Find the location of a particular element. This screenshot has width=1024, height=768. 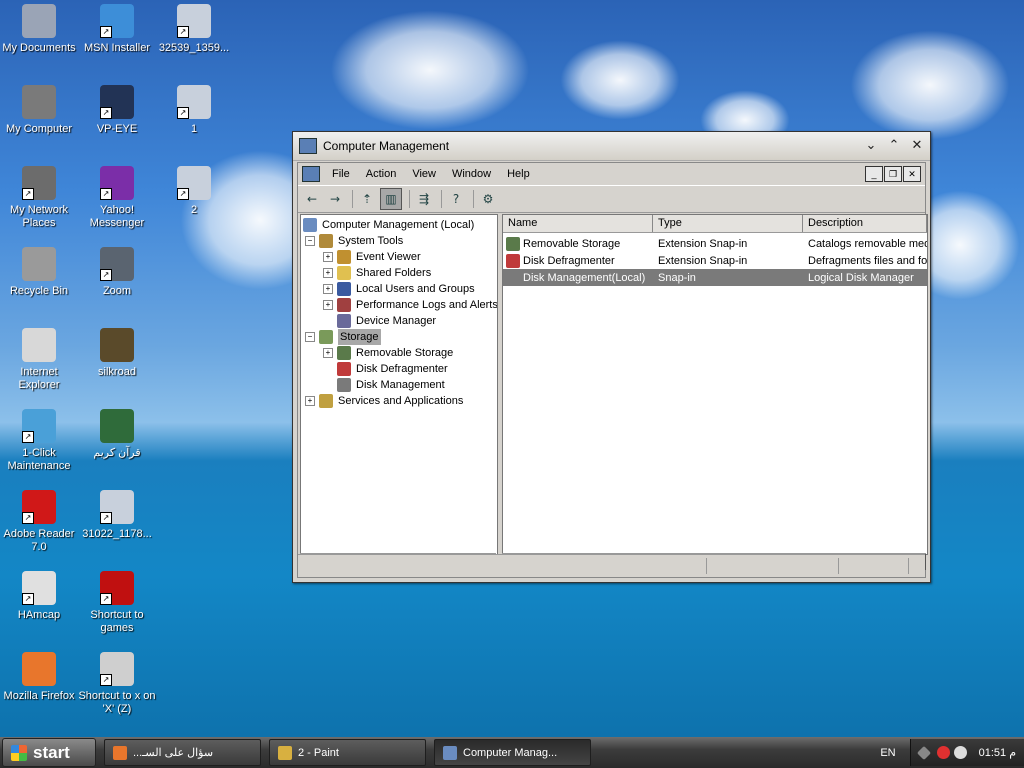

up-folder-button: ⇡ is located at coordinates (367, 199).